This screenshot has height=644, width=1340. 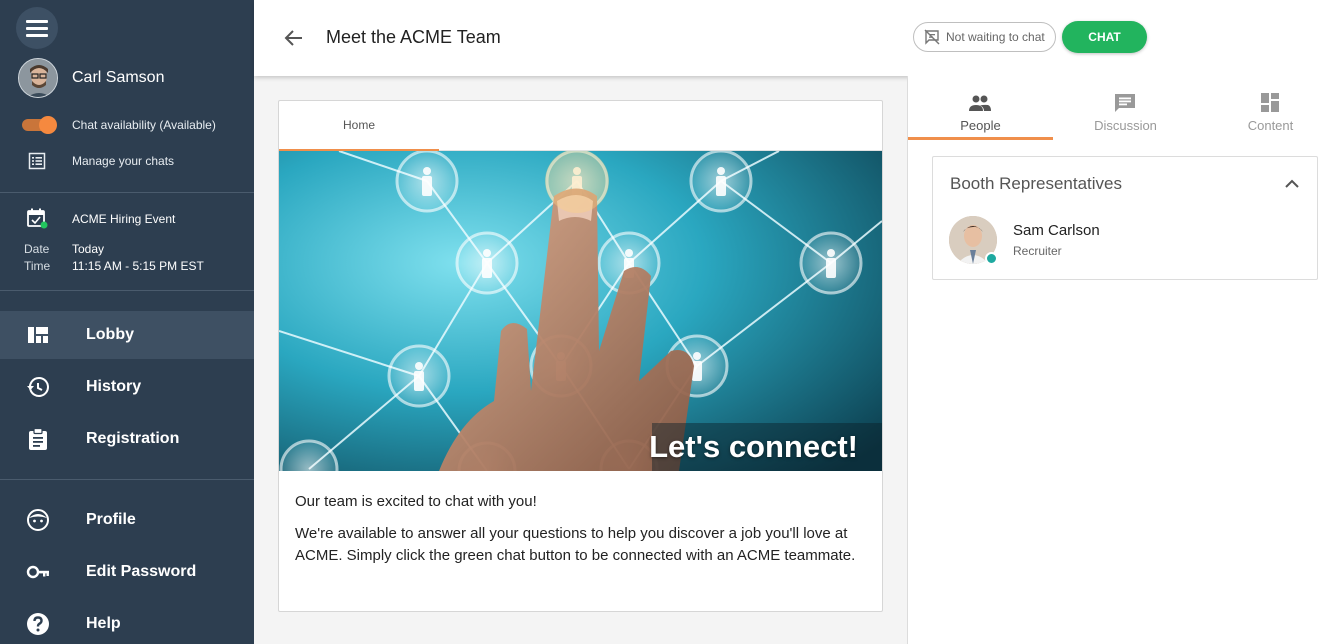 I want to click on history-icon, so click(x=38, y=386).